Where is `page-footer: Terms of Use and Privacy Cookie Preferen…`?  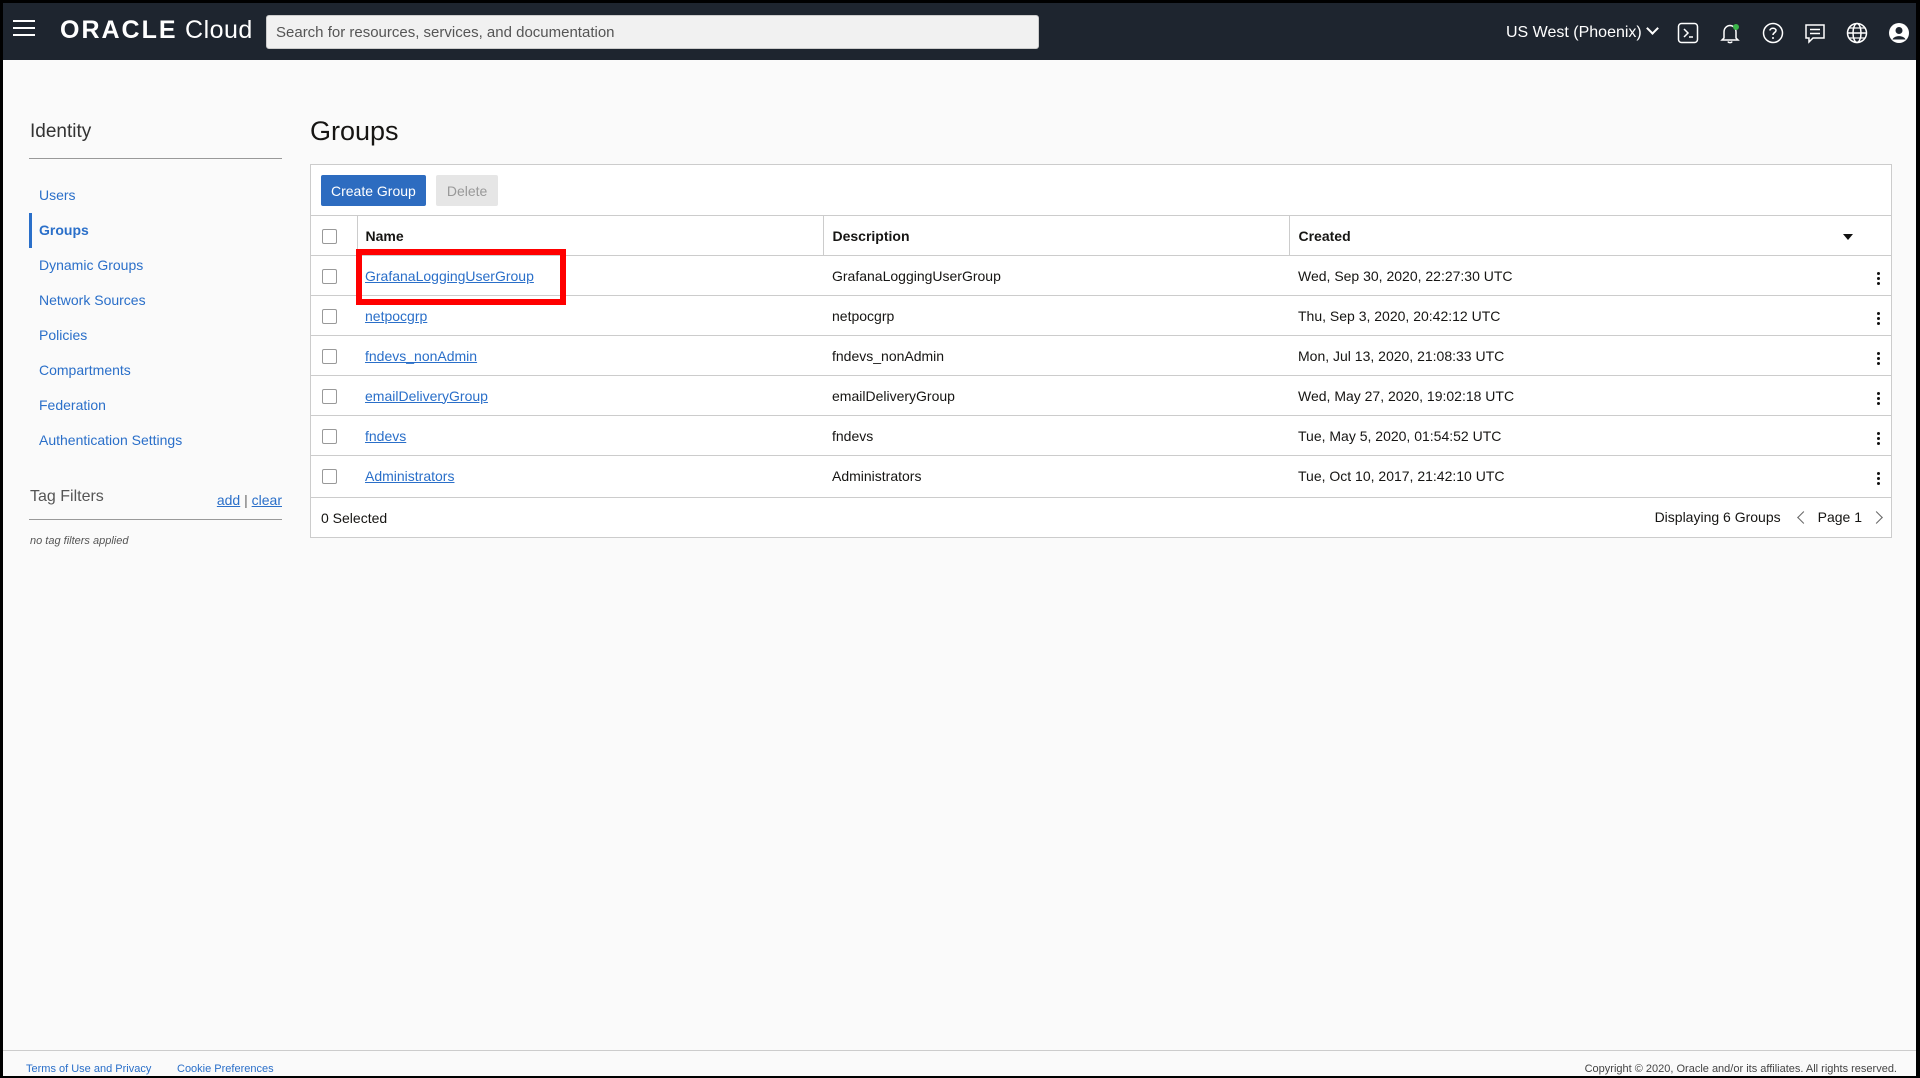
page-footer: Terms of Use and Privacy Cookie Preferen… is located at coordinates (959, 1063).